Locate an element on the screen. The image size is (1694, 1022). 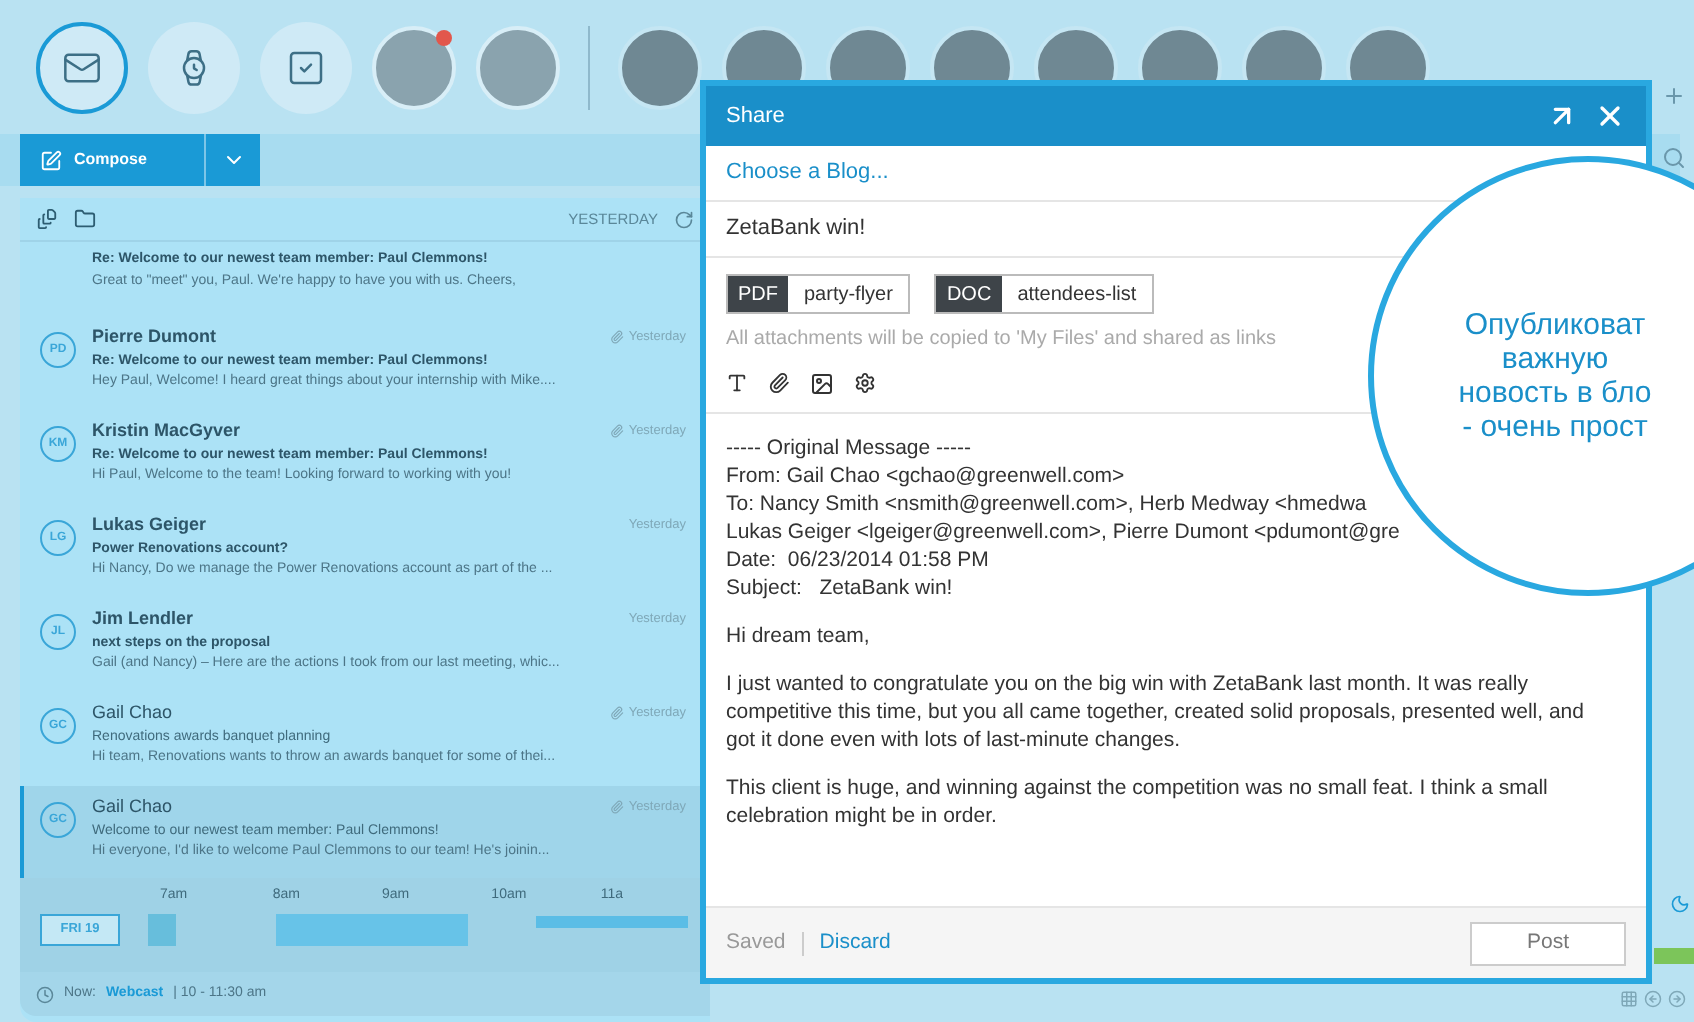
grid-icon is located at coordinates (1629, 999).